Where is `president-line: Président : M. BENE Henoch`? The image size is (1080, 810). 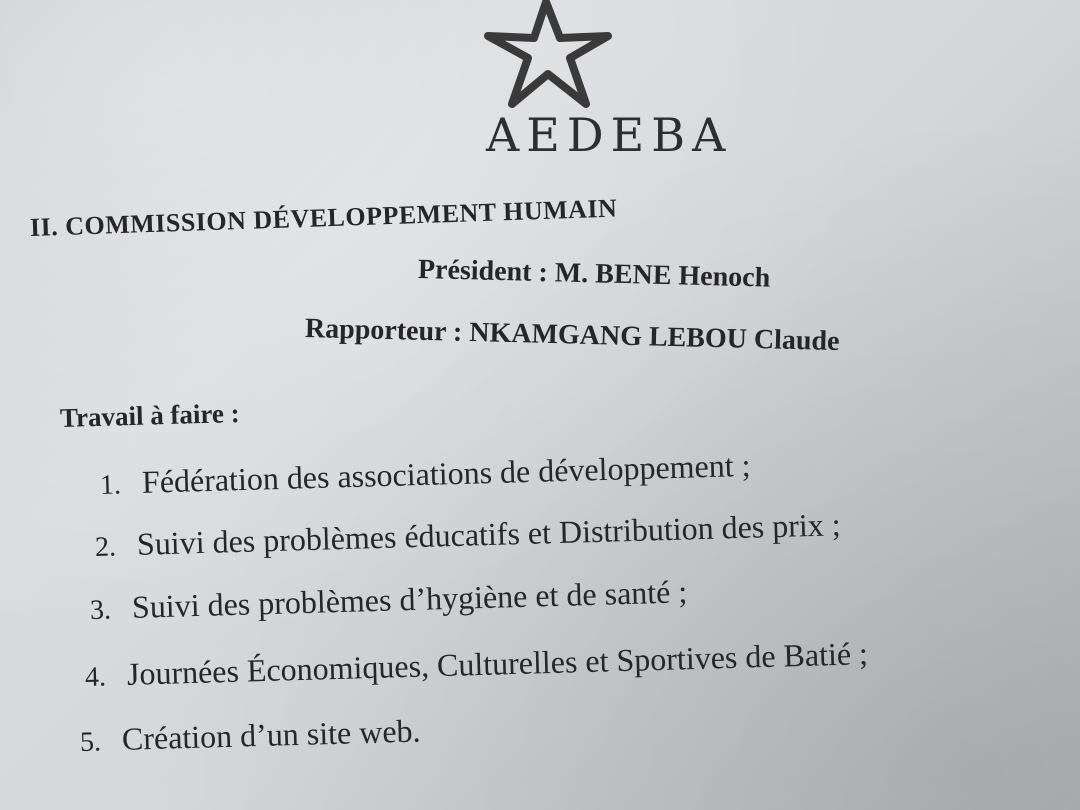
president-line: Président : M. BENE Henoch is located at coordinates (594, 274).